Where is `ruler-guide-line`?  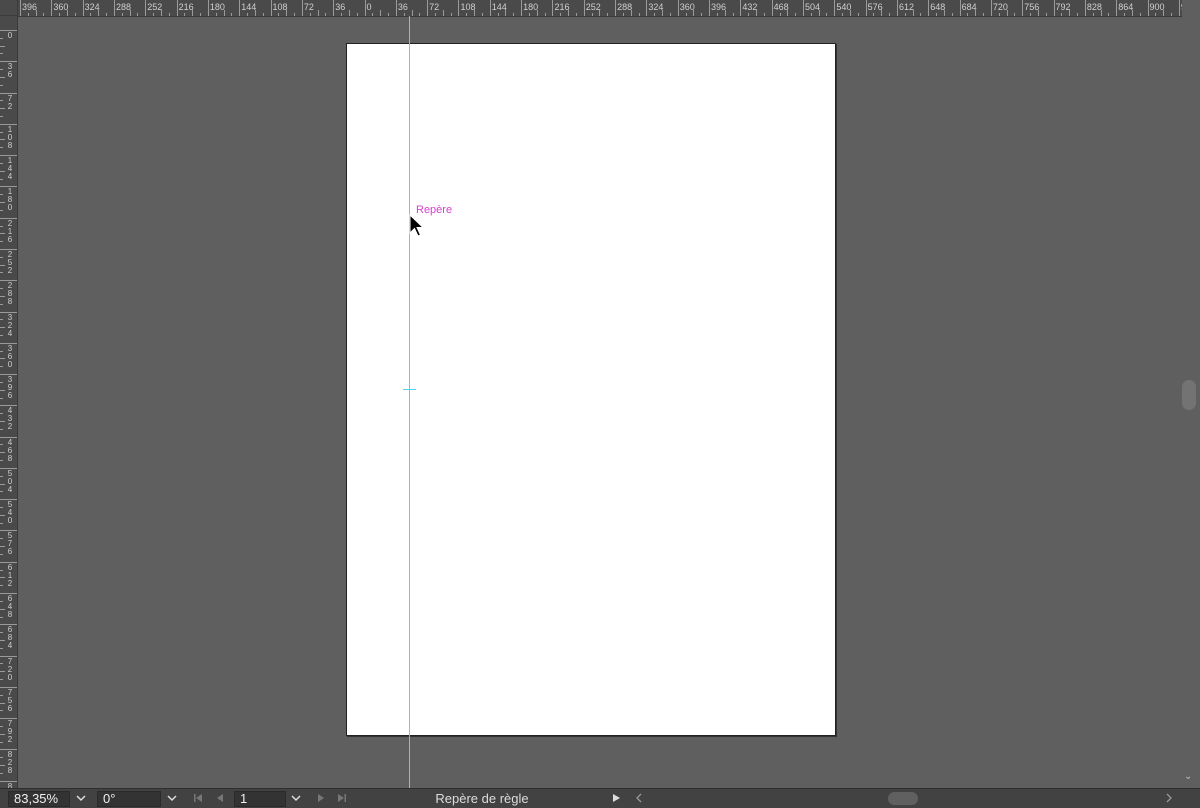 ruler-guide-line is located at coordinates (409, 402).